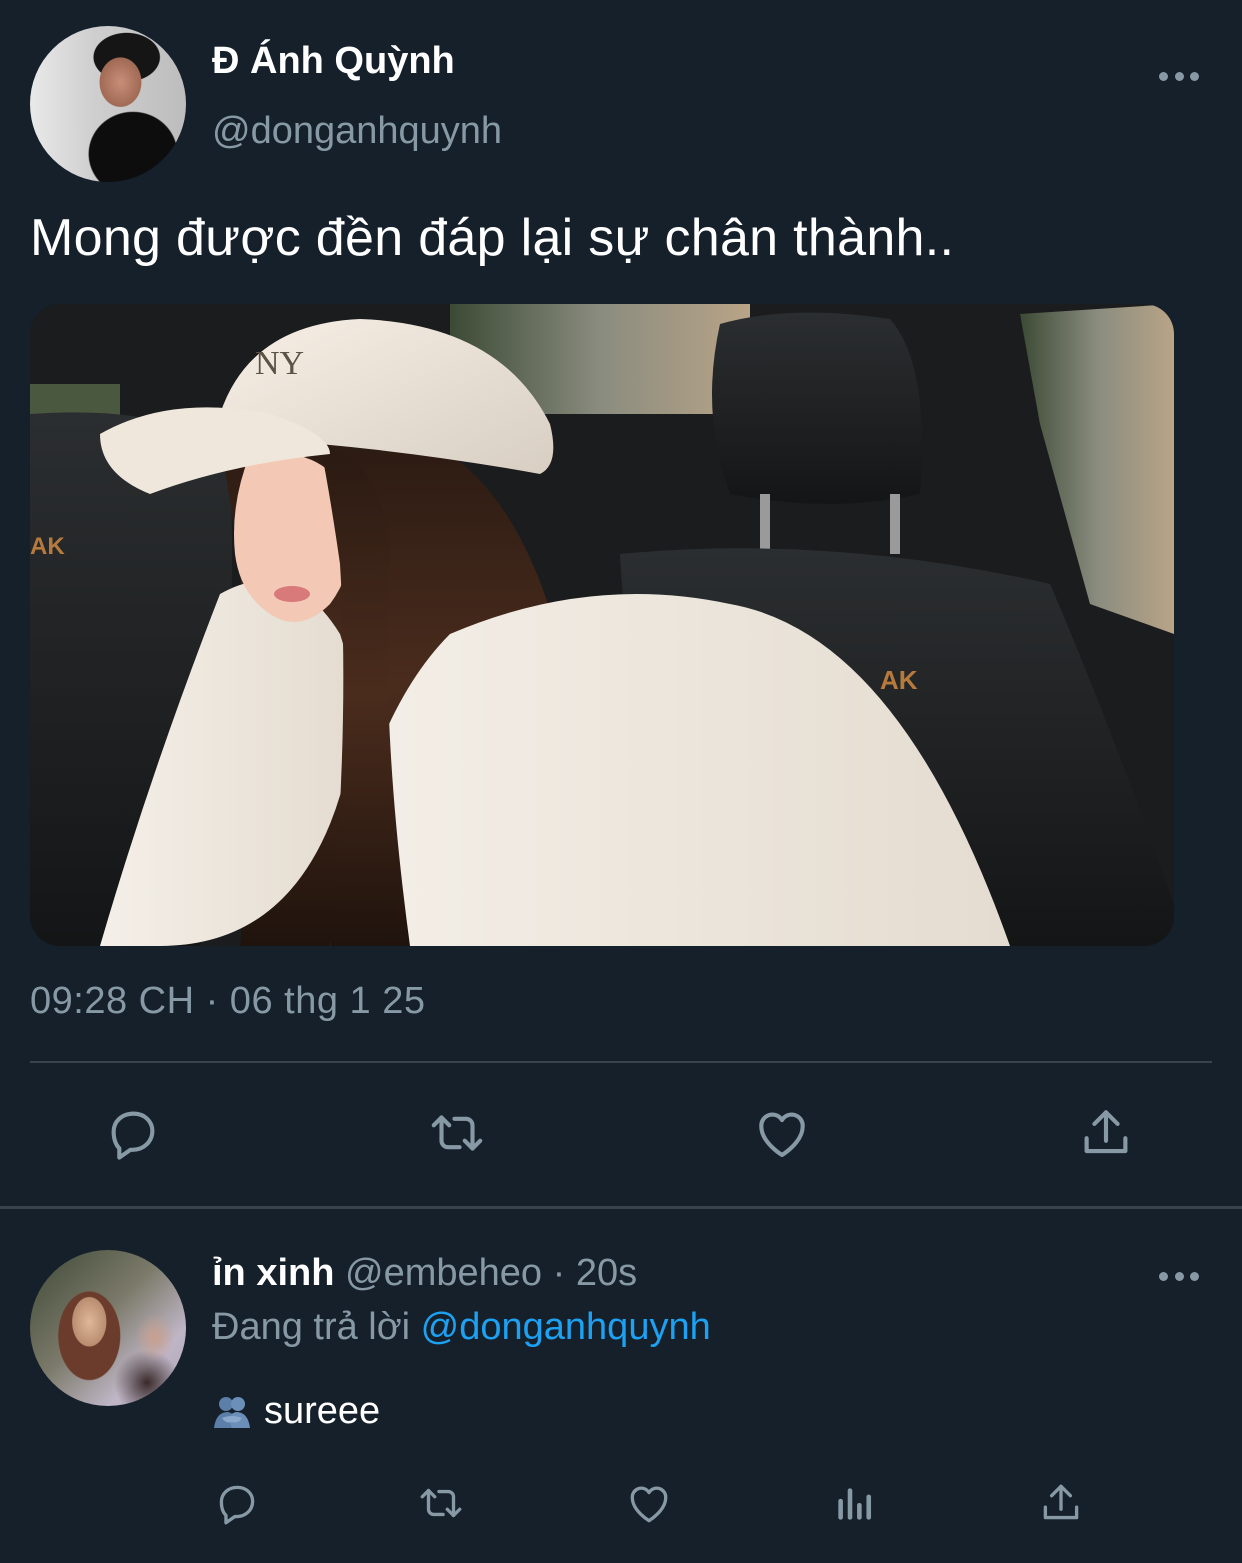  I want to click on people-hugging-emoji-icon, so click(232, 1412).